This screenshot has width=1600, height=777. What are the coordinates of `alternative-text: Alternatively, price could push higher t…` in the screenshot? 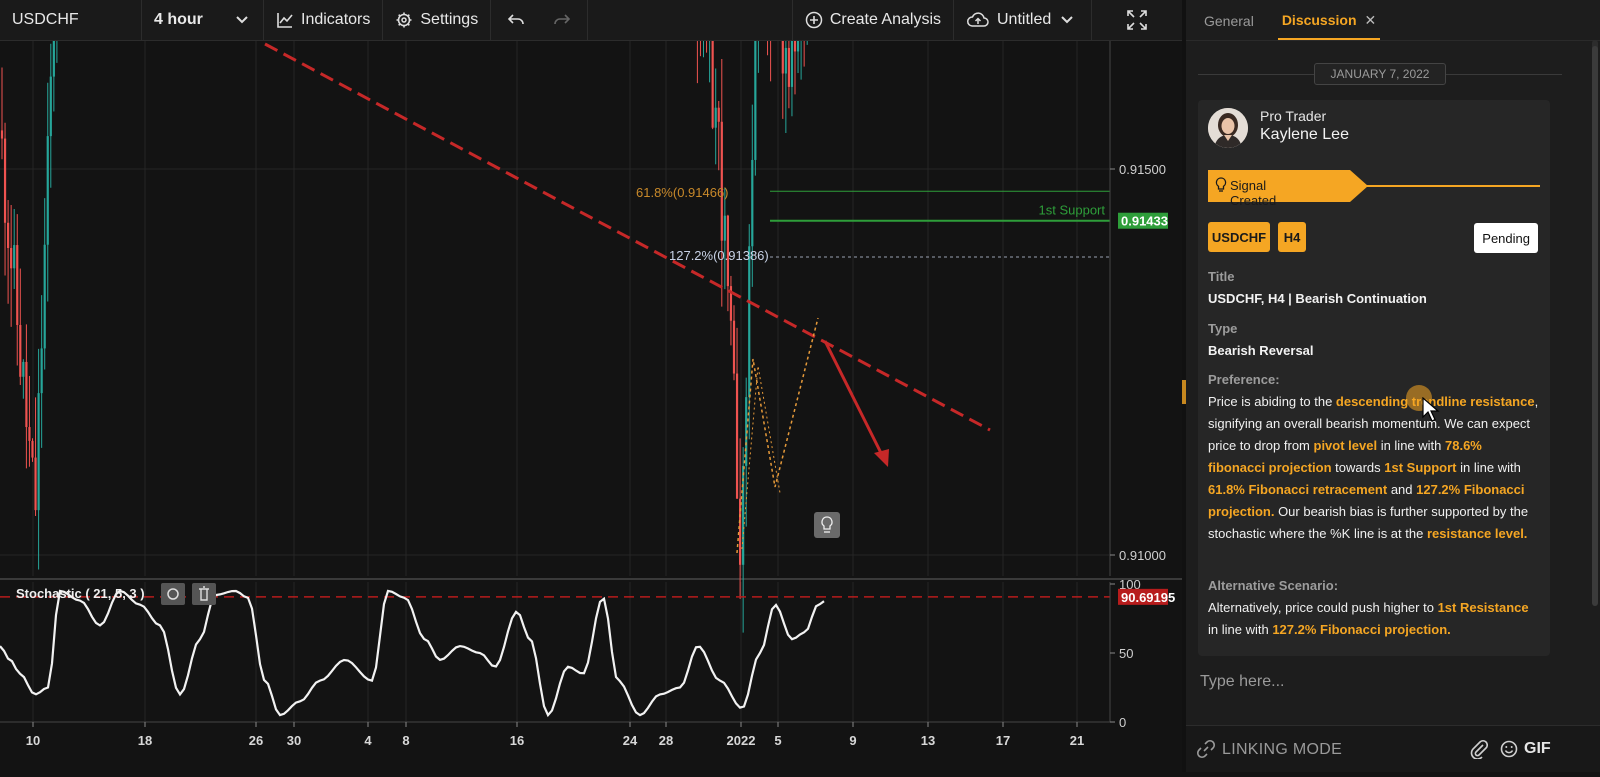 It's located at (1374, 619).